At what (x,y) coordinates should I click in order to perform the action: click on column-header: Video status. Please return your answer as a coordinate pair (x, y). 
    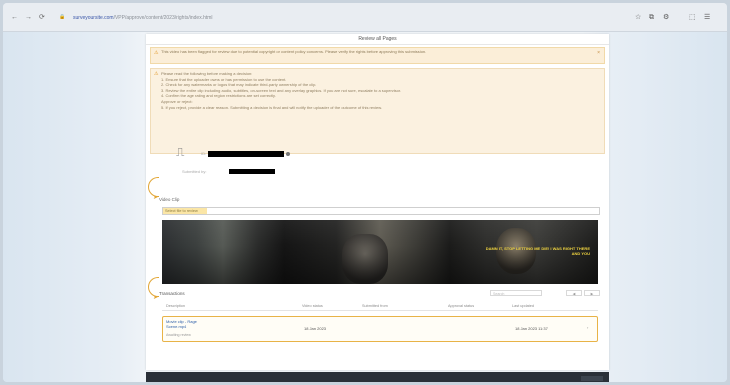
    Looking at the image, I should click on (312, 306).